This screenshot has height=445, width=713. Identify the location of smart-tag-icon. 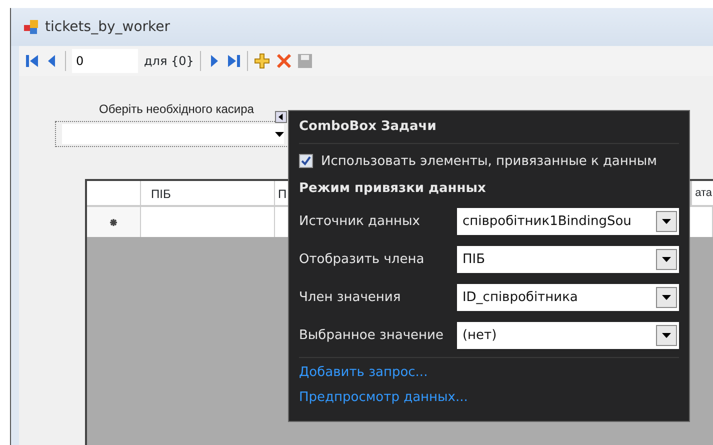
(281, 117).